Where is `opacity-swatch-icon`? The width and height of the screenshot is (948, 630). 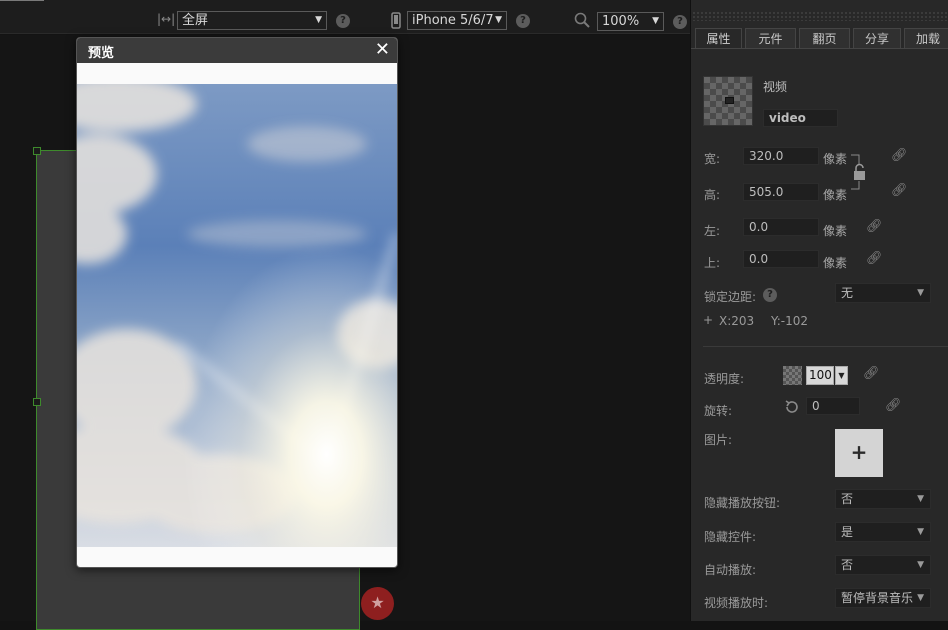 opacity-swatch-icon is located at coordinates (792, 375).